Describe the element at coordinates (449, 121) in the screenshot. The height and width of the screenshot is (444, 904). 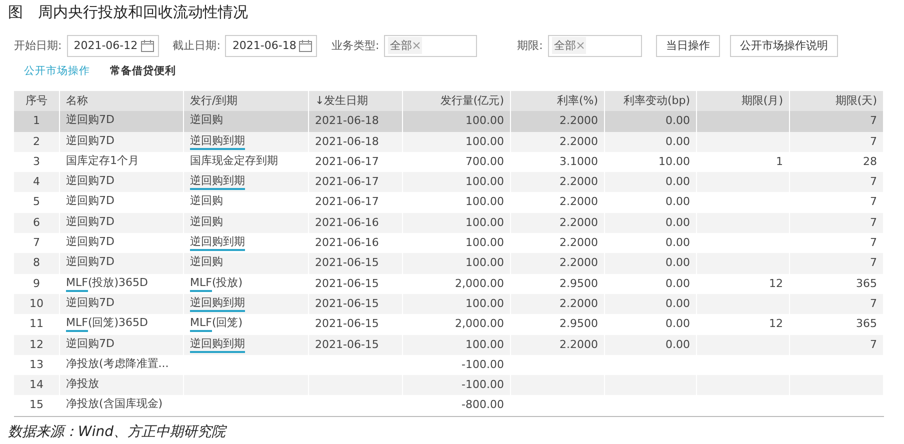
I see `table-row: 1 逆回购7D 逆回购 2021-06-18 100.00 2.2000 0.00 7` at that location.